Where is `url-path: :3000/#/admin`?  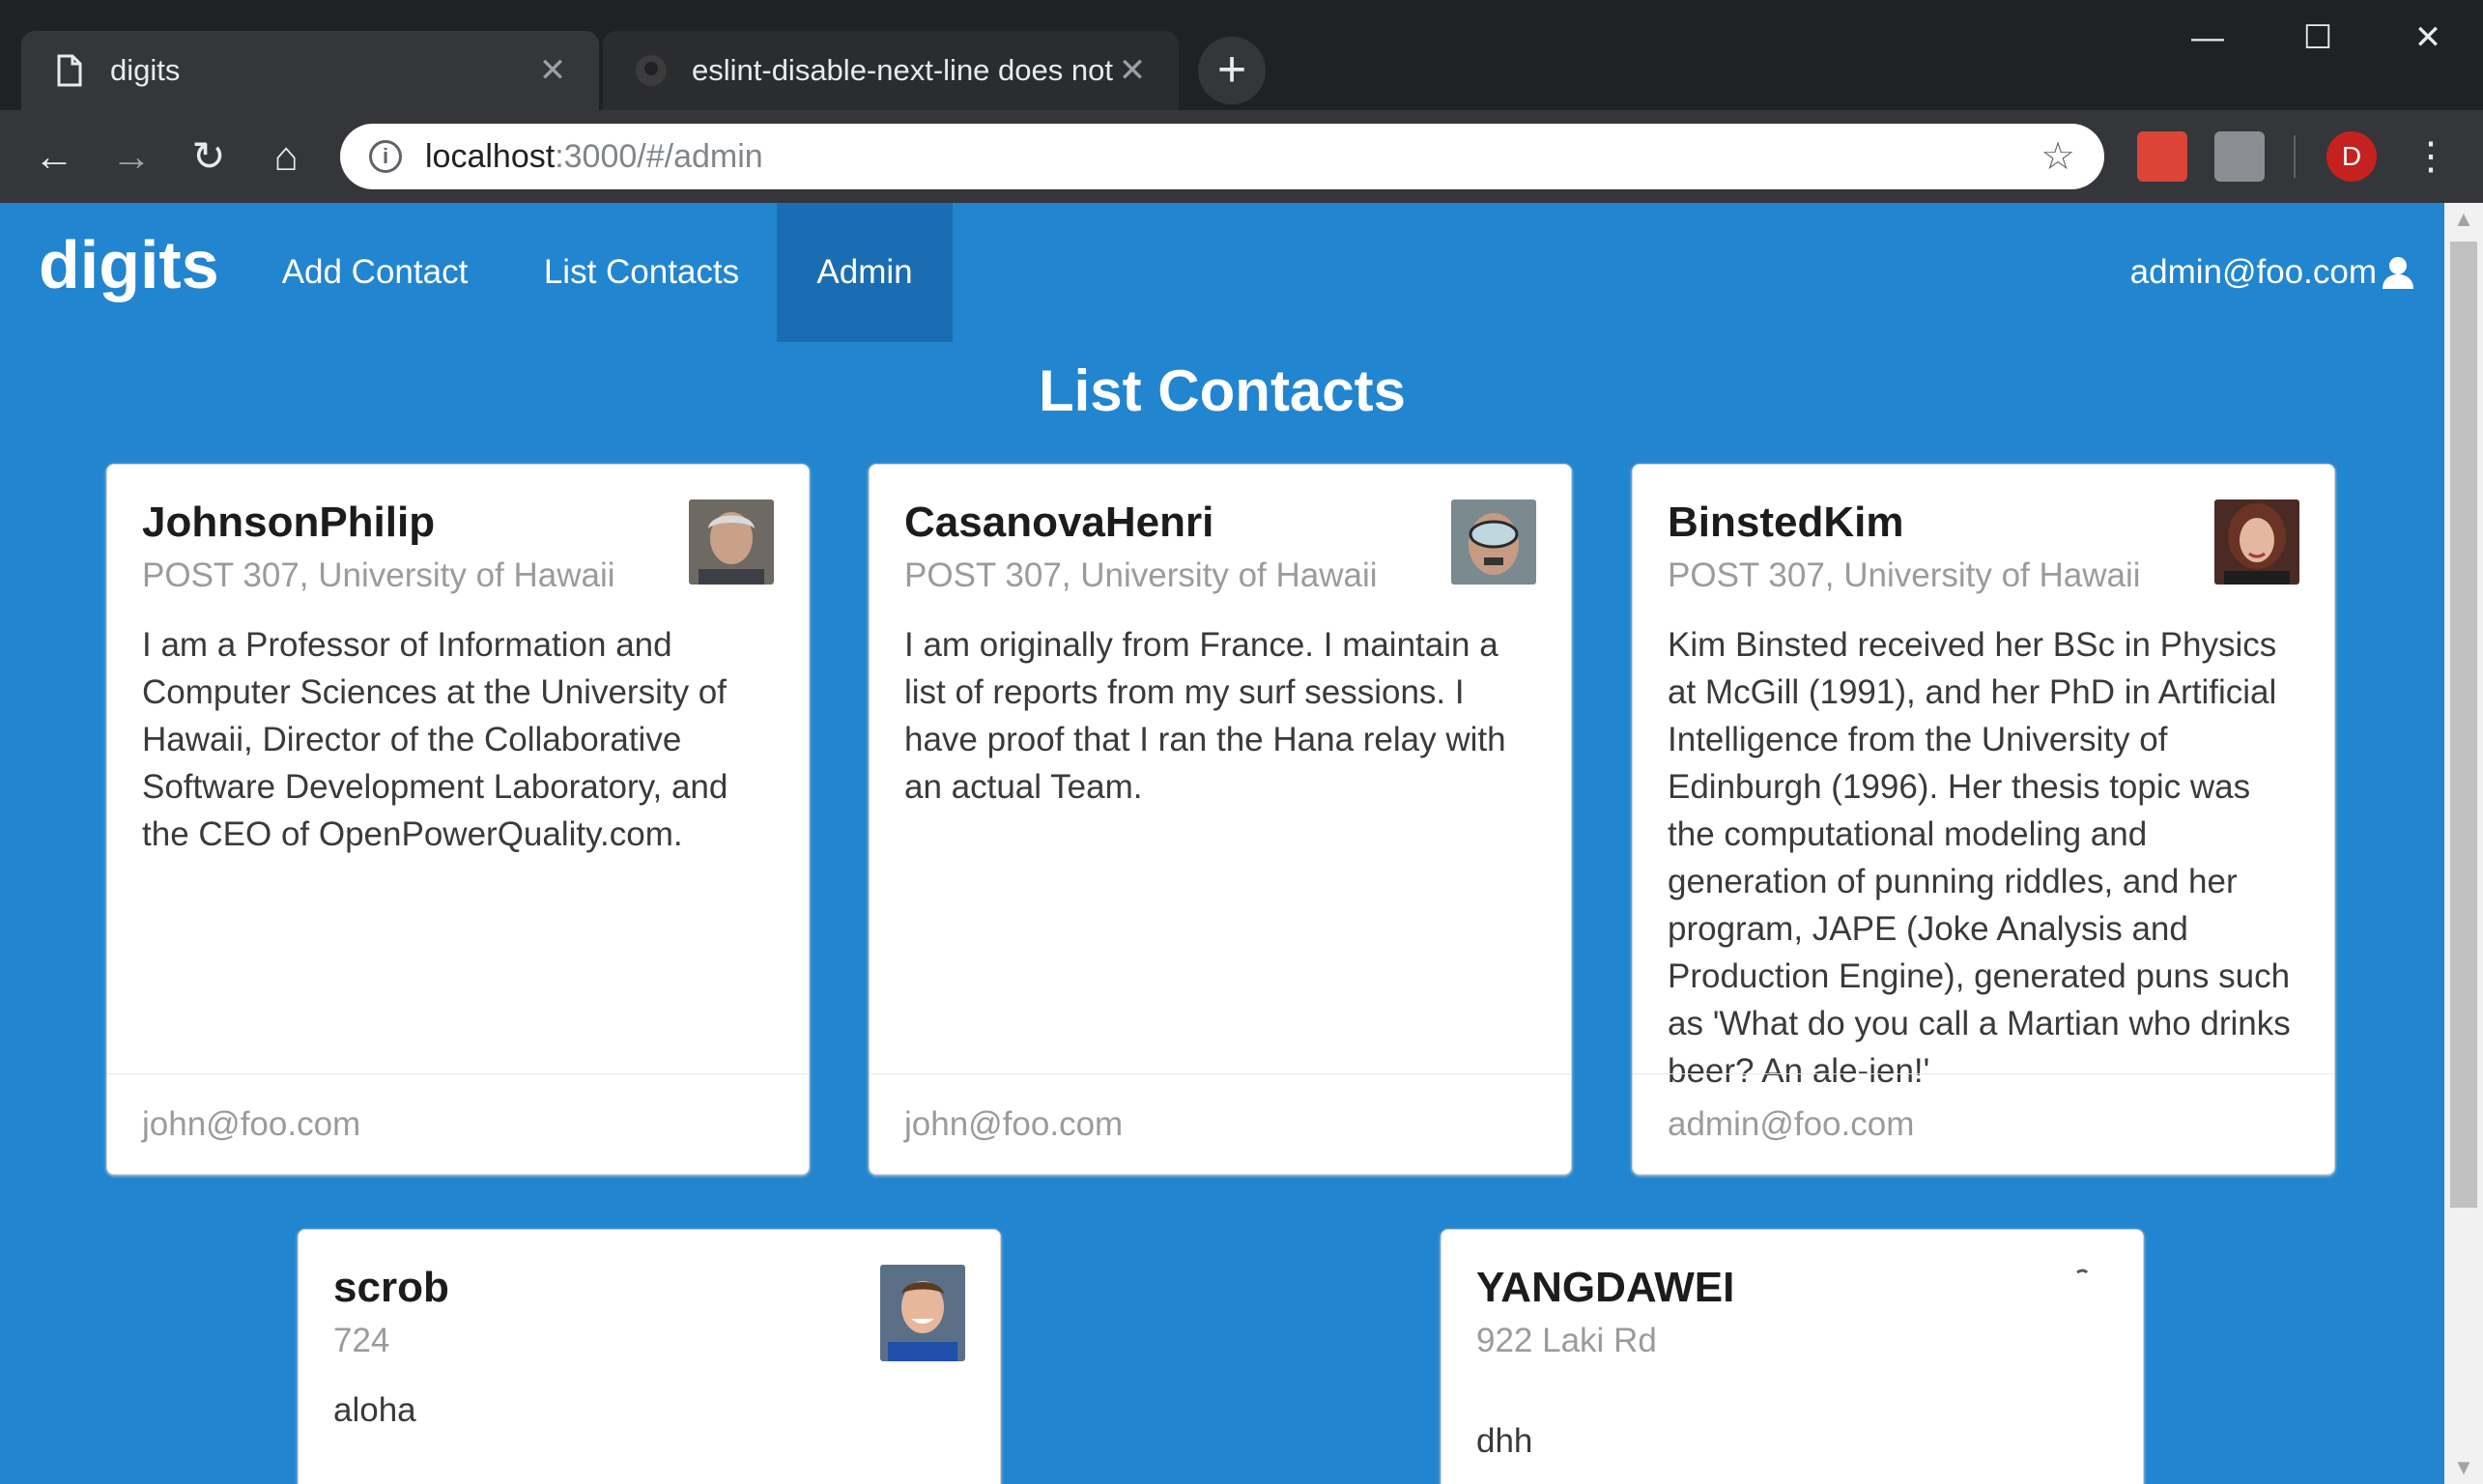 url-path: :3000/#/admin is located at coordinates (659, 156).